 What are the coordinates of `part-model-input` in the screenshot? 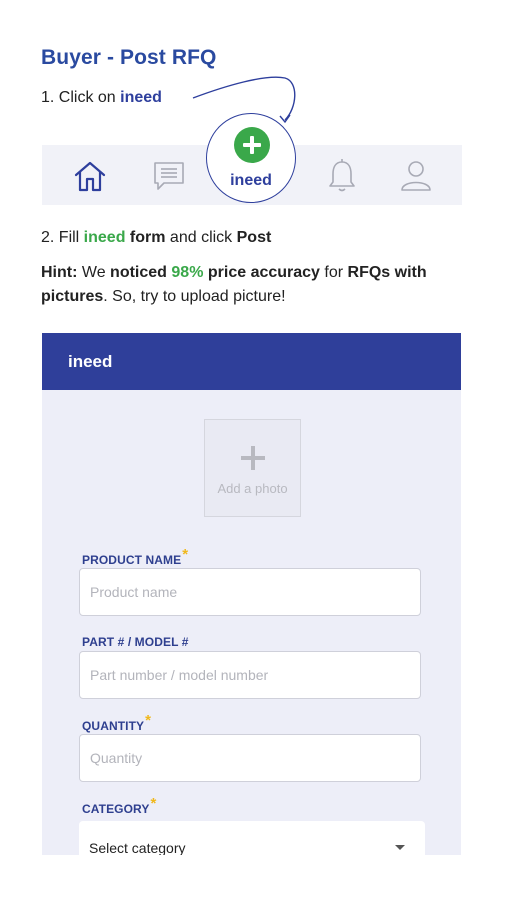 It's located at (250, 675).